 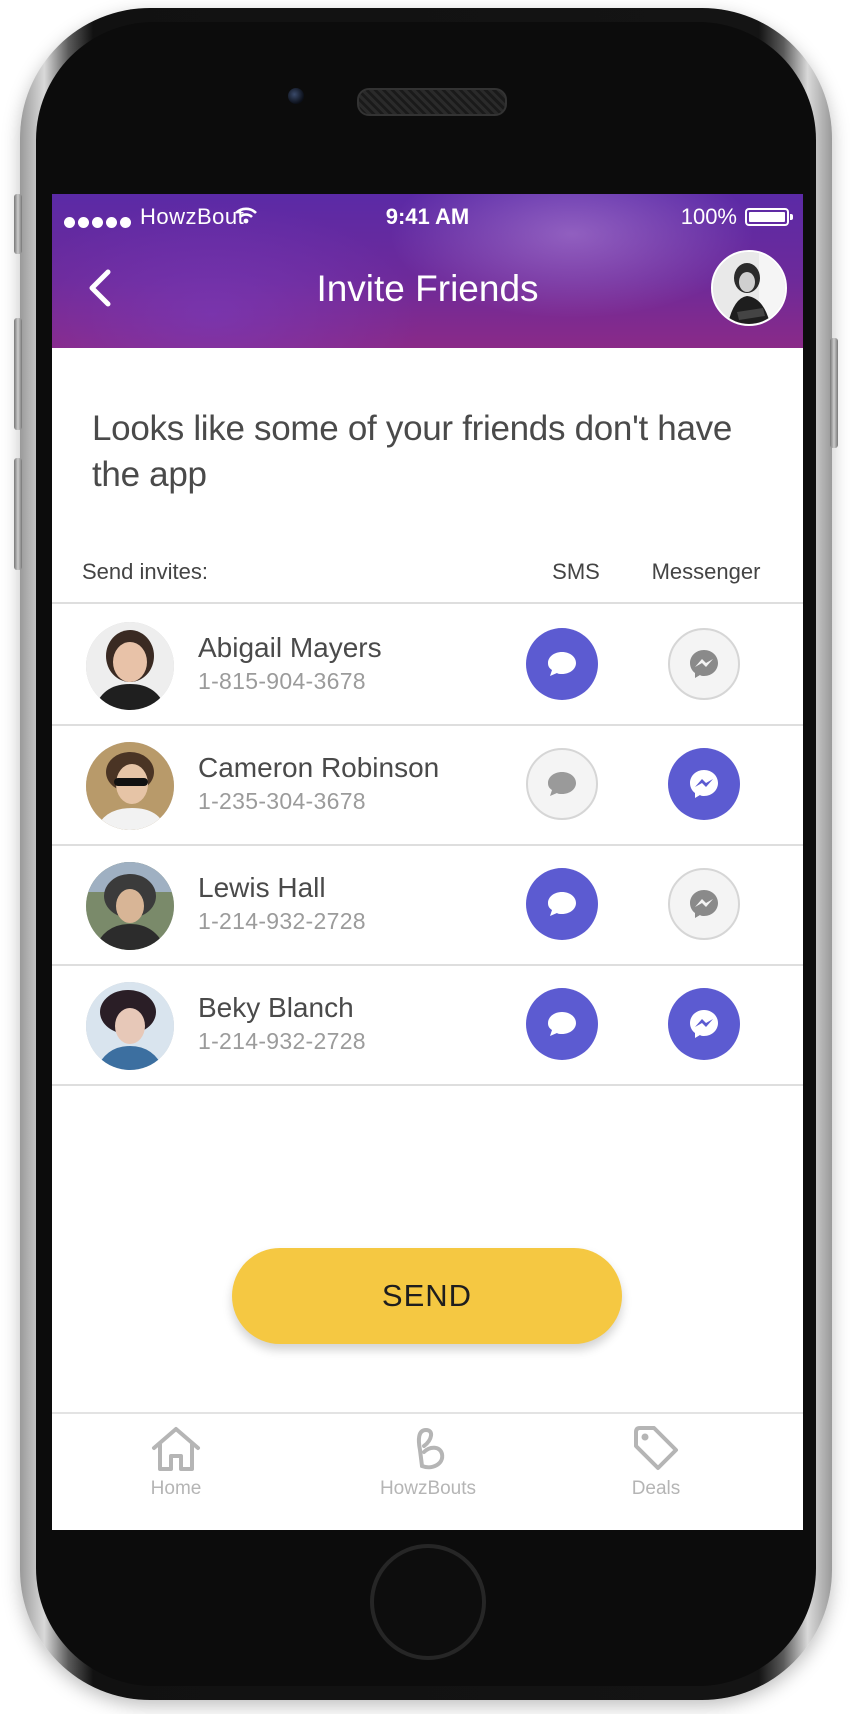 I want to click on front-camera, so click(x=296, y=96).